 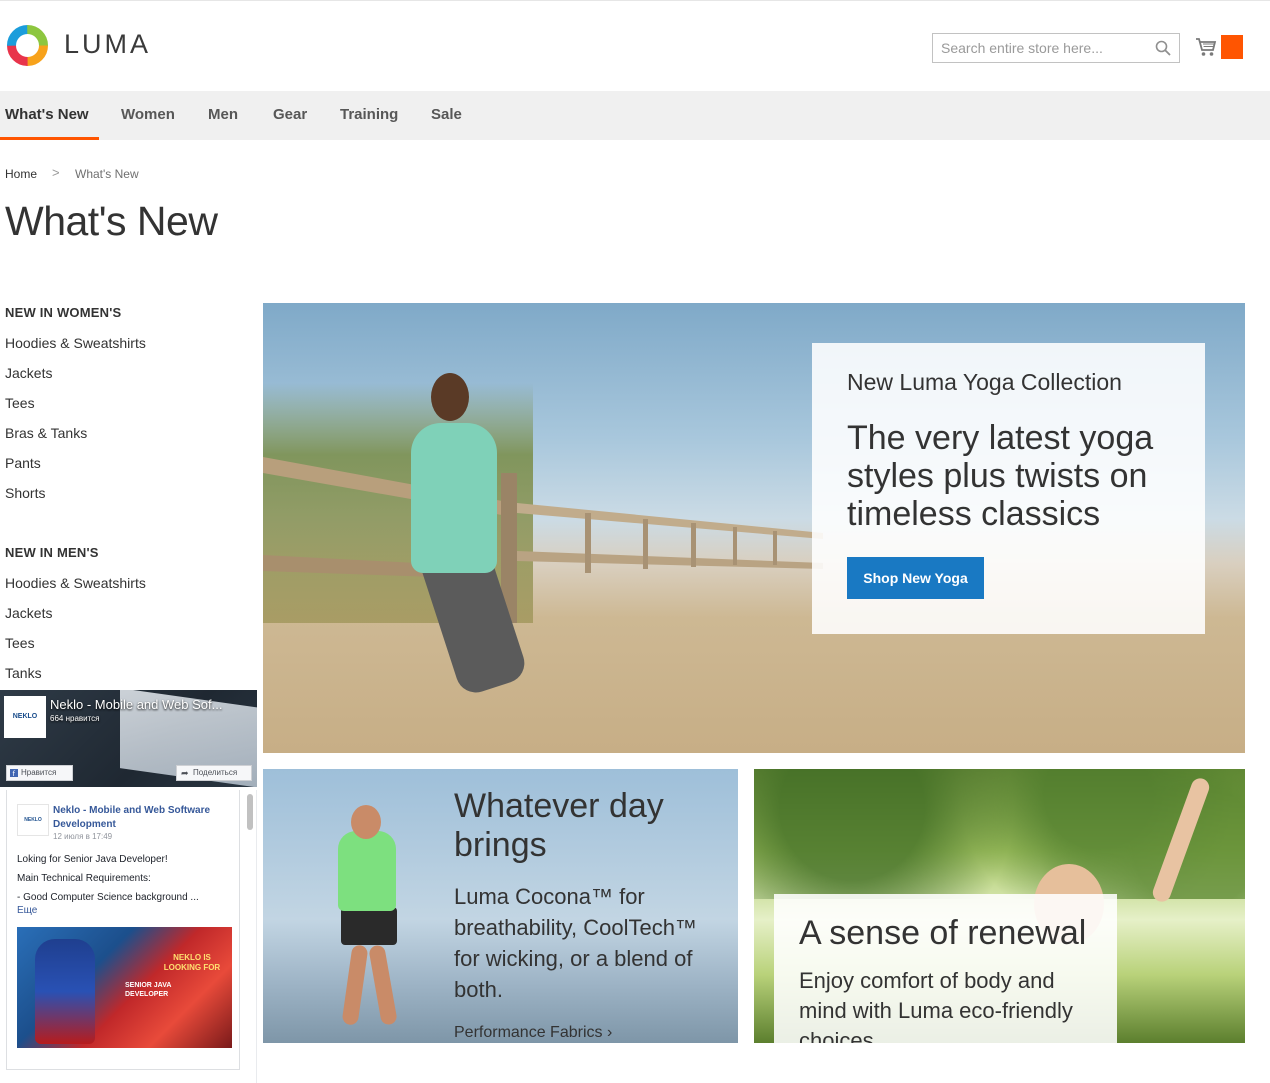 I want to click on hero-image-figure-head, so click(x=450, y=397).